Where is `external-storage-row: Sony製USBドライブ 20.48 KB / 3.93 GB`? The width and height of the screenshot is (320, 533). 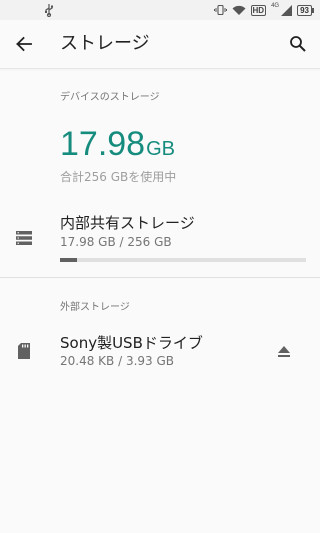
external-storage-row: Sony製USBドライブ 20.48 KB / 3.93 GB is located at coordinates (160, 352).